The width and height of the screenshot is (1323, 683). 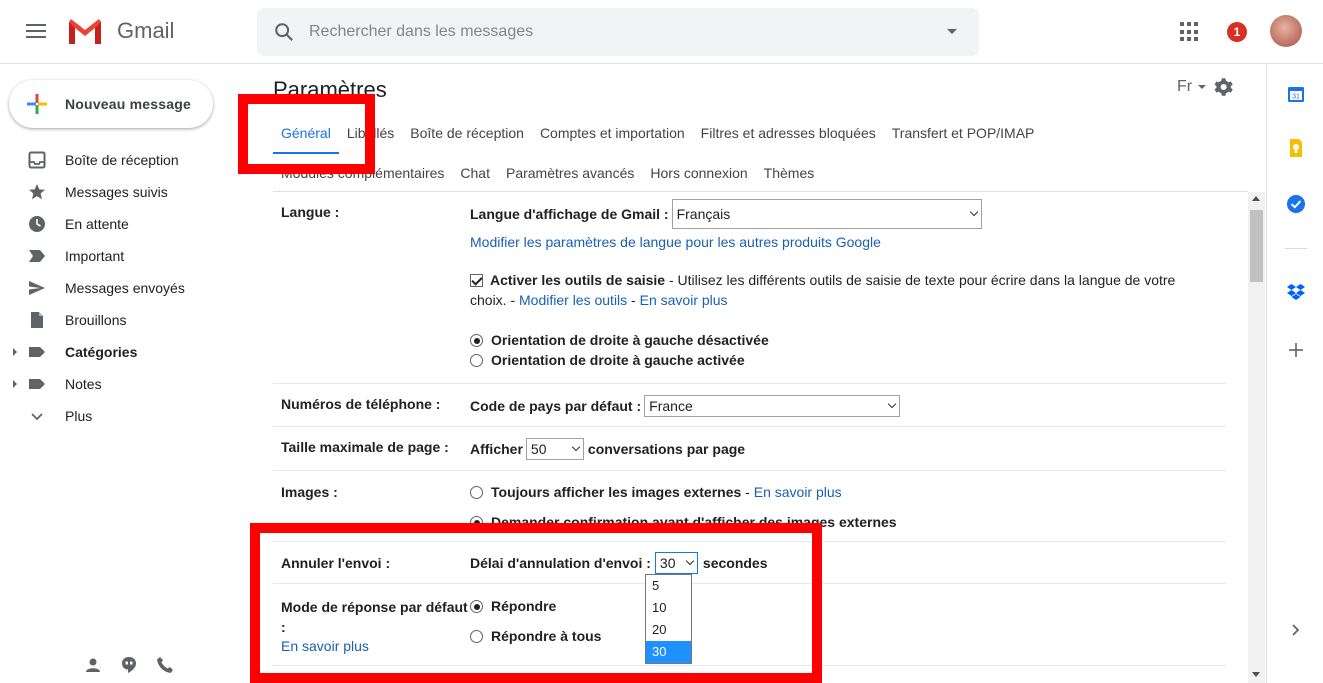 I want to click on phone-icon, so click(x=165, y=665).